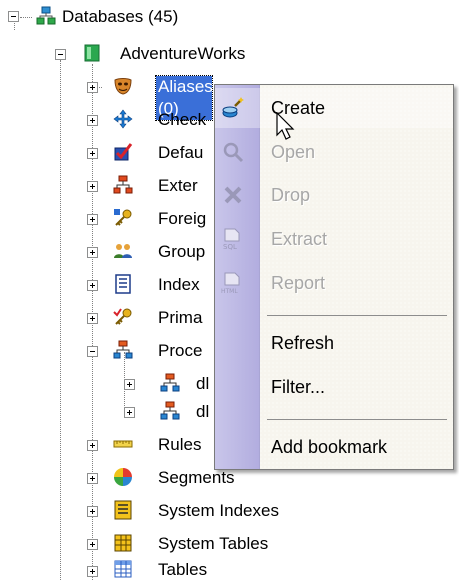 The width and height of the screenshot is (459, 581). What do you see at coordinates (329, 447) in the screenshot?
I see `menu-item-label: Add bookmark` at bounding box center [329, 447].